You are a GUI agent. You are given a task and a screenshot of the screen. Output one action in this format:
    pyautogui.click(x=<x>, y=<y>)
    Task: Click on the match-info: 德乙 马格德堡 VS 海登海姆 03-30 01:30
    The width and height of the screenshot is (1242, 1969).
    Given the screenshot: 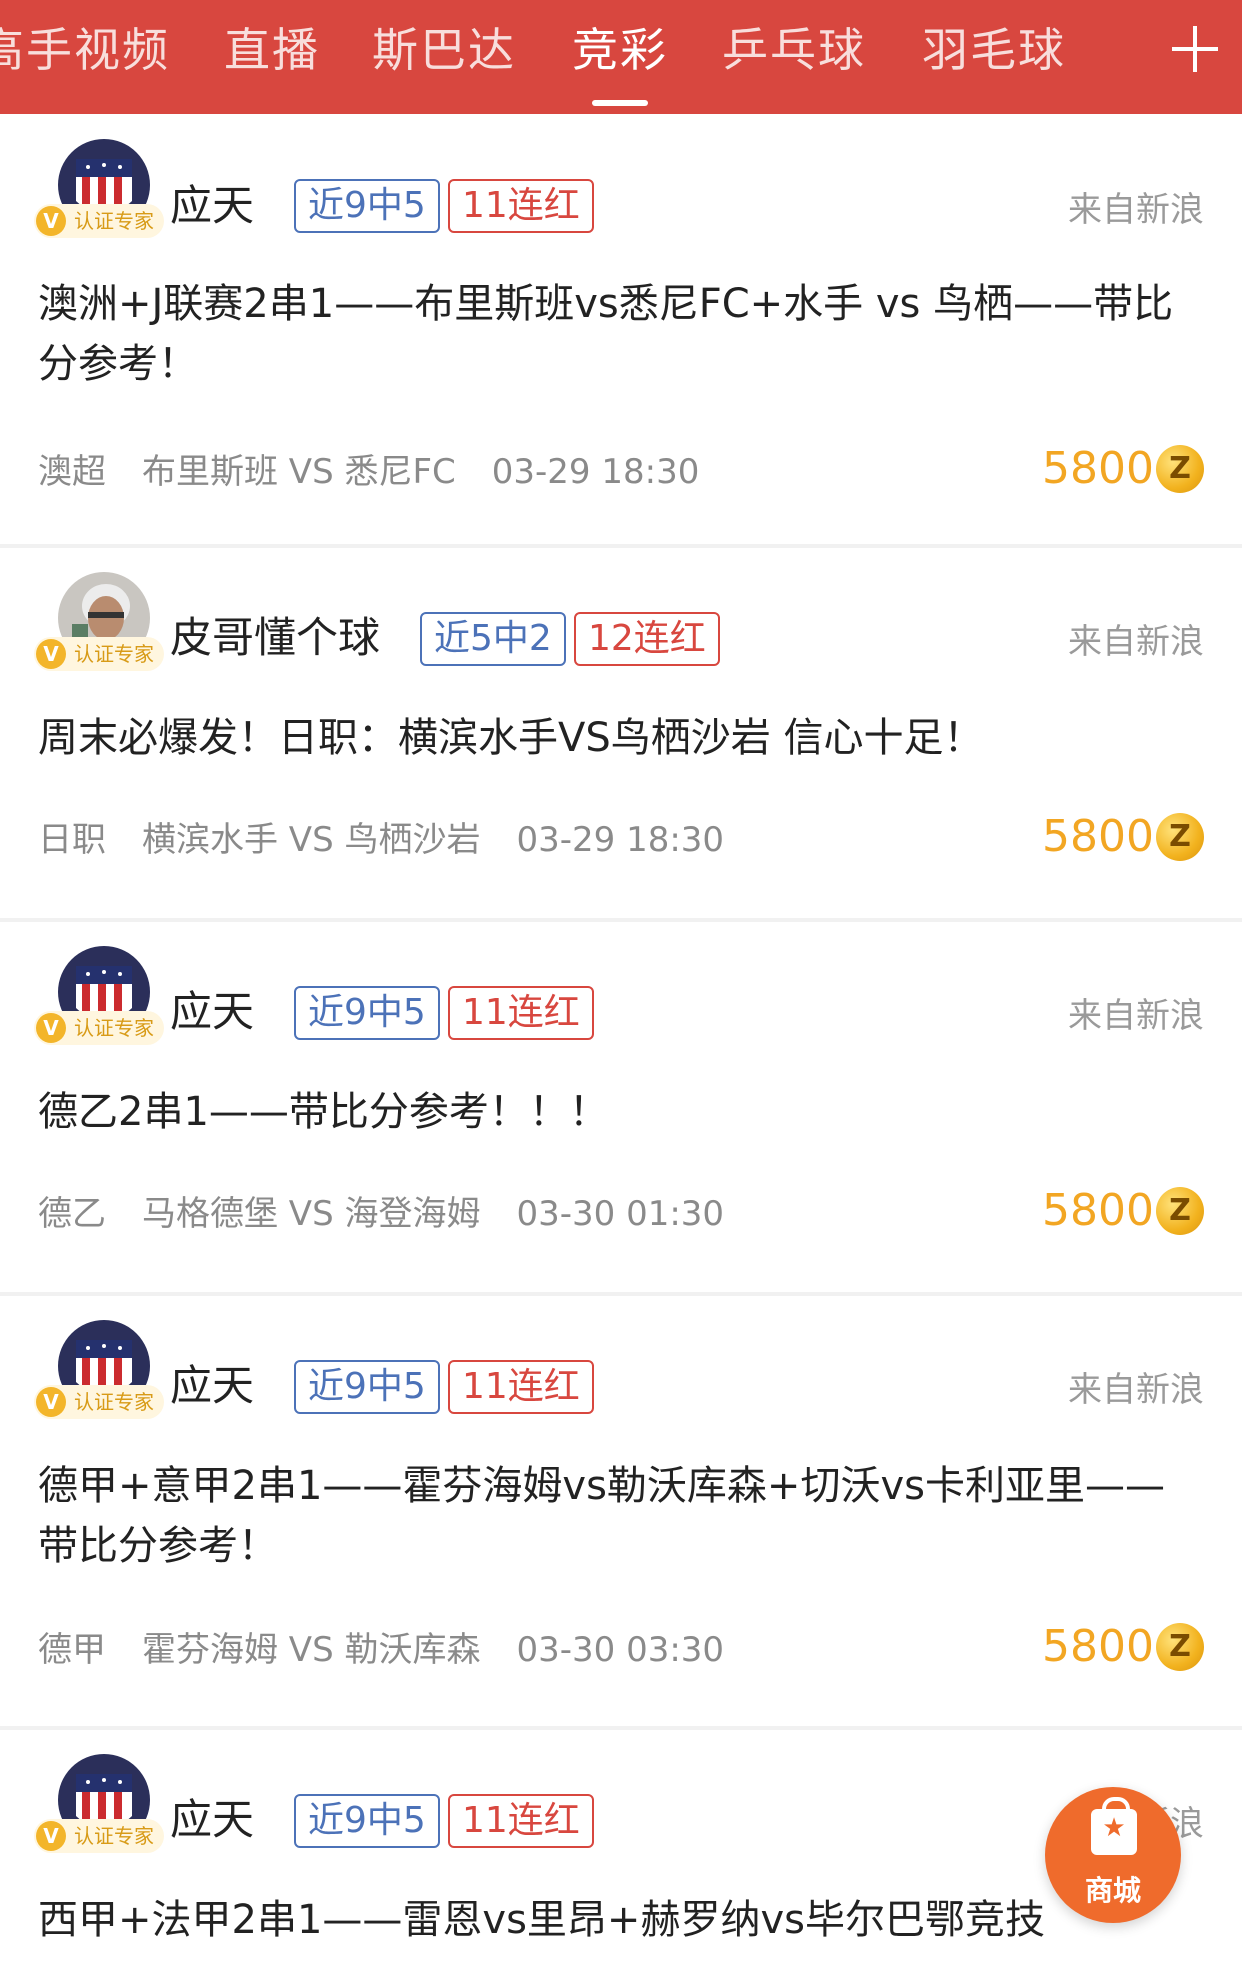 What is the action you would take?
    pyautogui.click(x=381, y=1210)
    